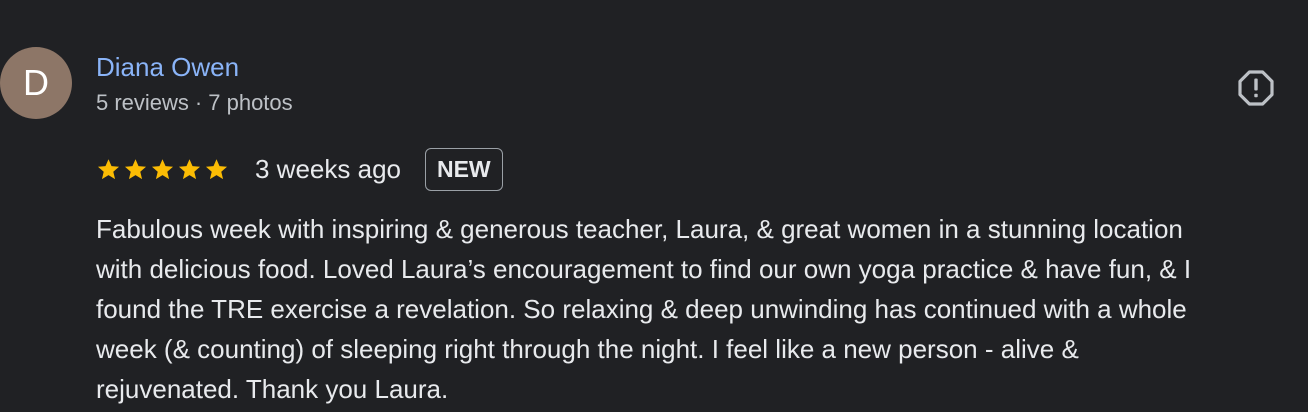 The image size is (1308, 412). I want to click on photos-count: 7 photos, so click(250, 102).